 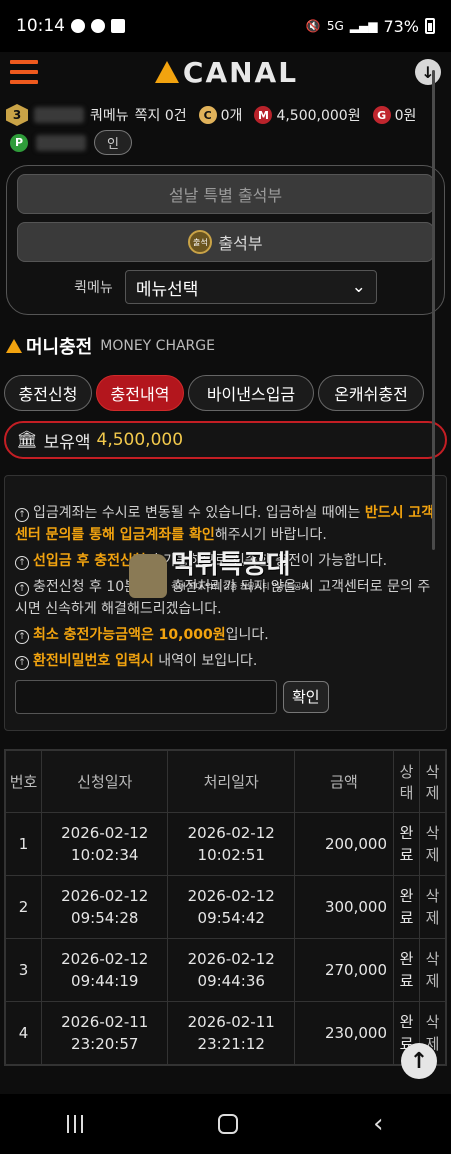 What do you see at coordinates (104, 844) in the screenshot?
I see `row-request-date: 2026-02-12 10:02:34` at bounding box center [104, 844].